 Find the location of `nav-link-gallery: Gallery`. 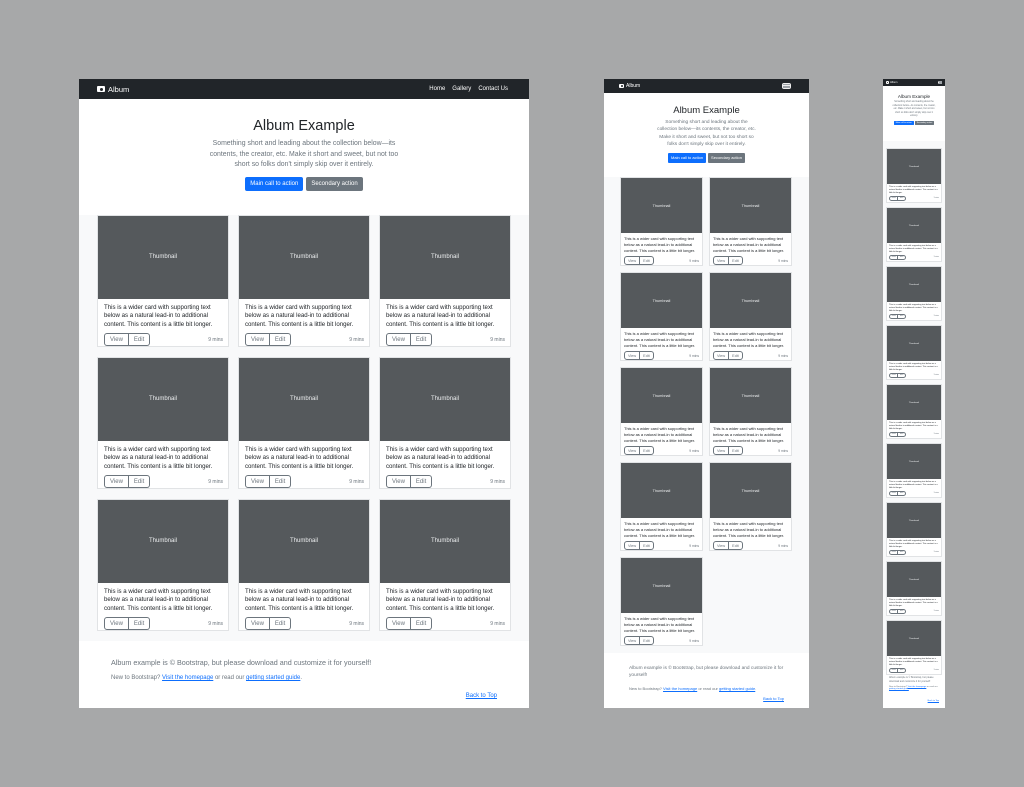

nav-link-gallery: Gallery is located at coordinates (461, 89).